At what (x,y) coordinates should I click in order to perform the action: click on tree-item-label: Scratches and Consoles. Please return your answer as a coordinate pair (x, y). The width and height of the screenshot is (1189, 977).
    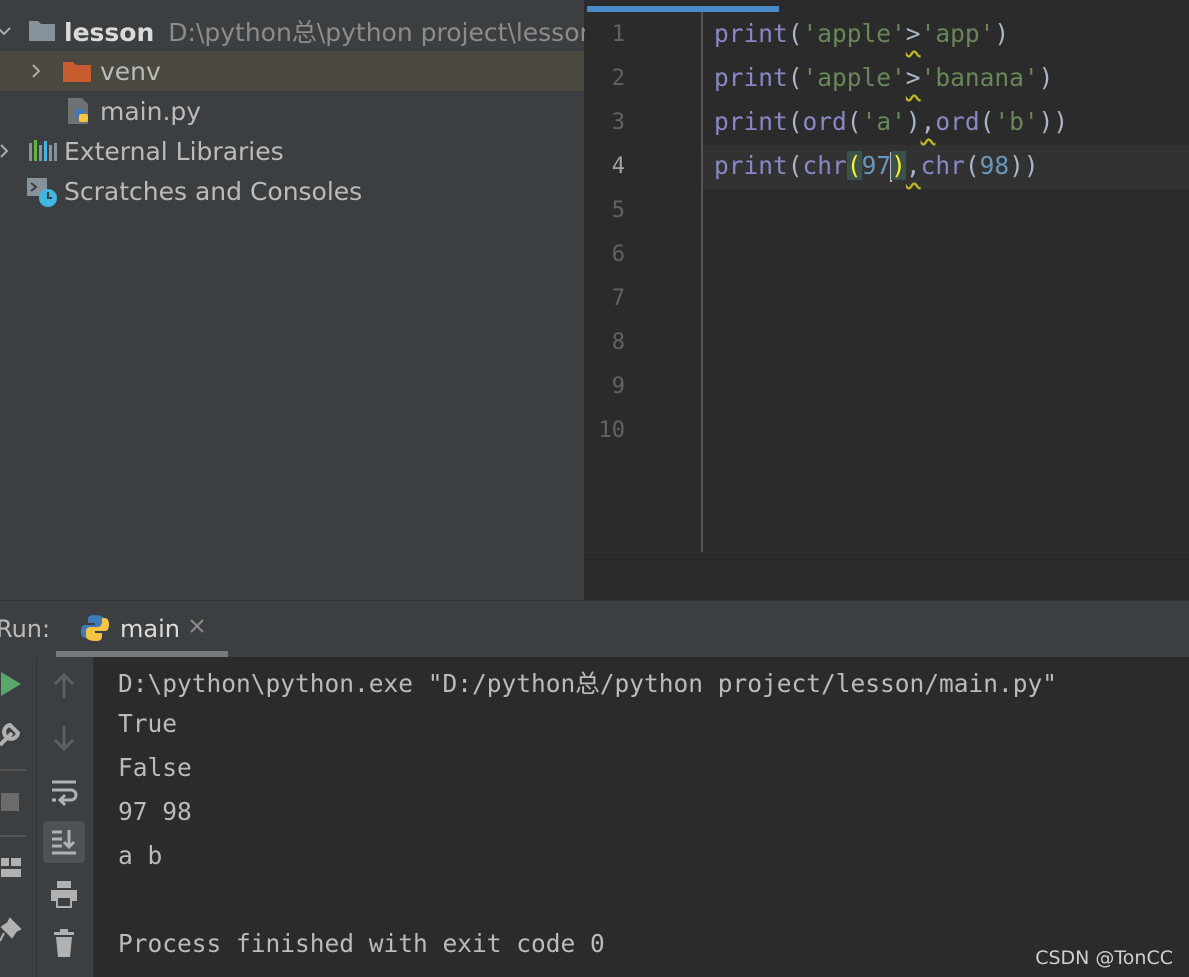
    Looking at the image, I should click on (213, 191).